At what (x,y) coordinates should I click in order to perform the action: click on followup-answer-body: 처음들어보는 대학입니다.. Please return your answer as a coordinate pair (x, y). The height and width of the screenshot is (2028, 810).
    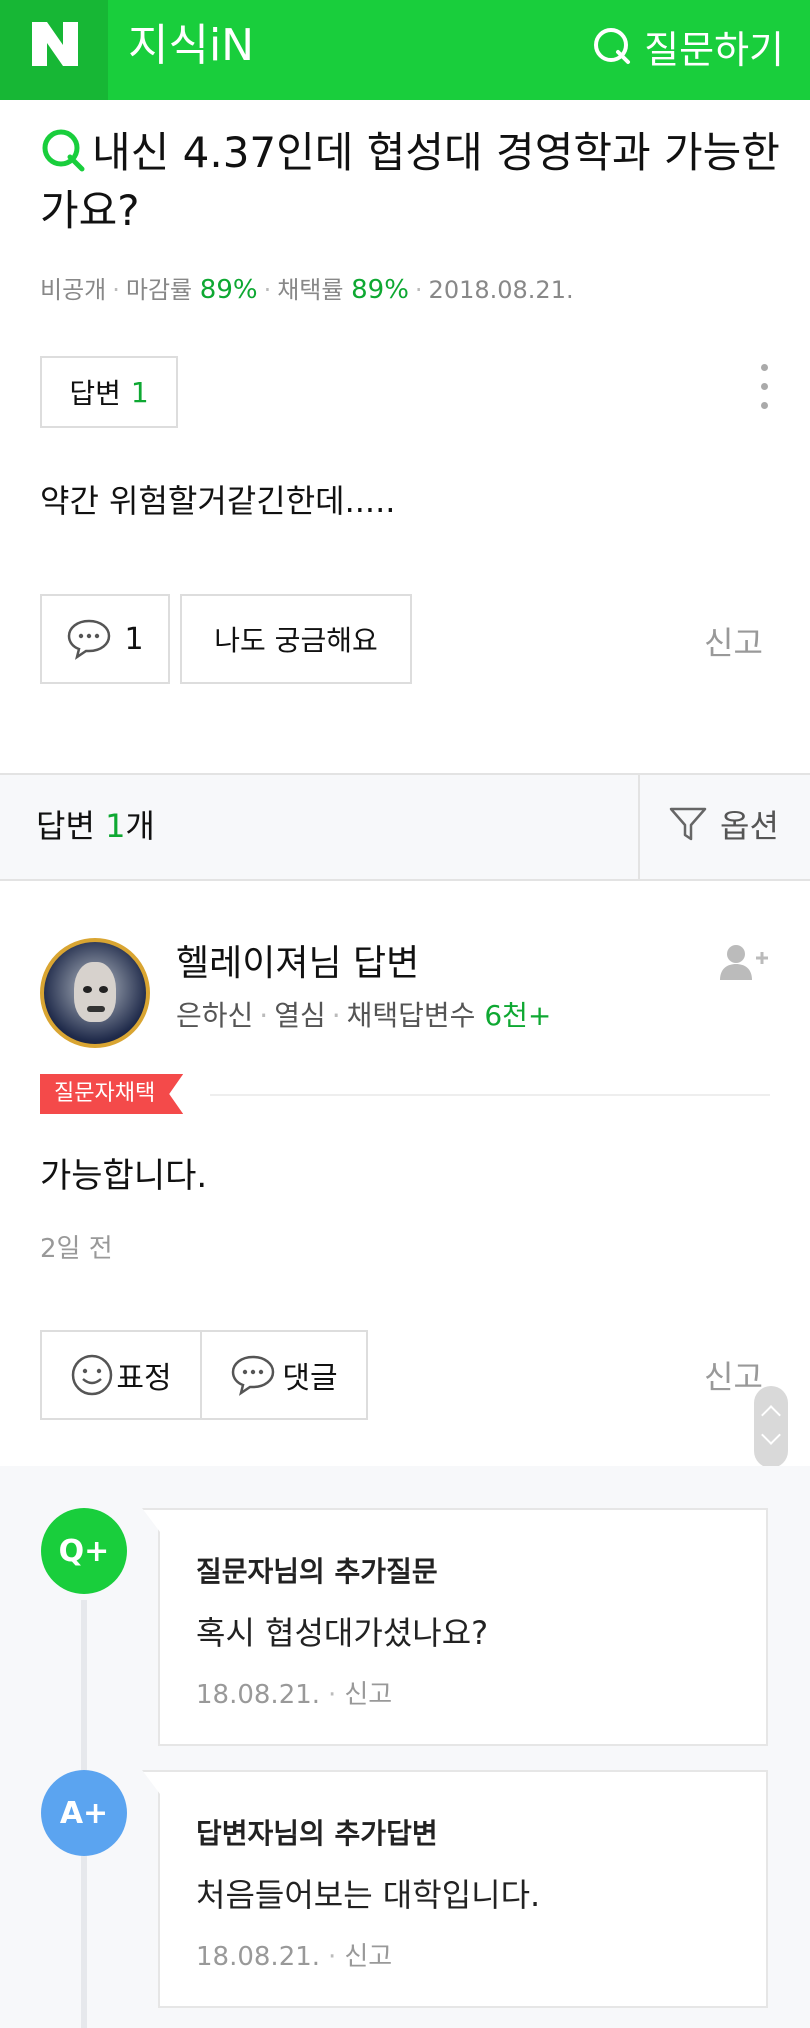
    Looking at the image, I should click on (368, 1895).